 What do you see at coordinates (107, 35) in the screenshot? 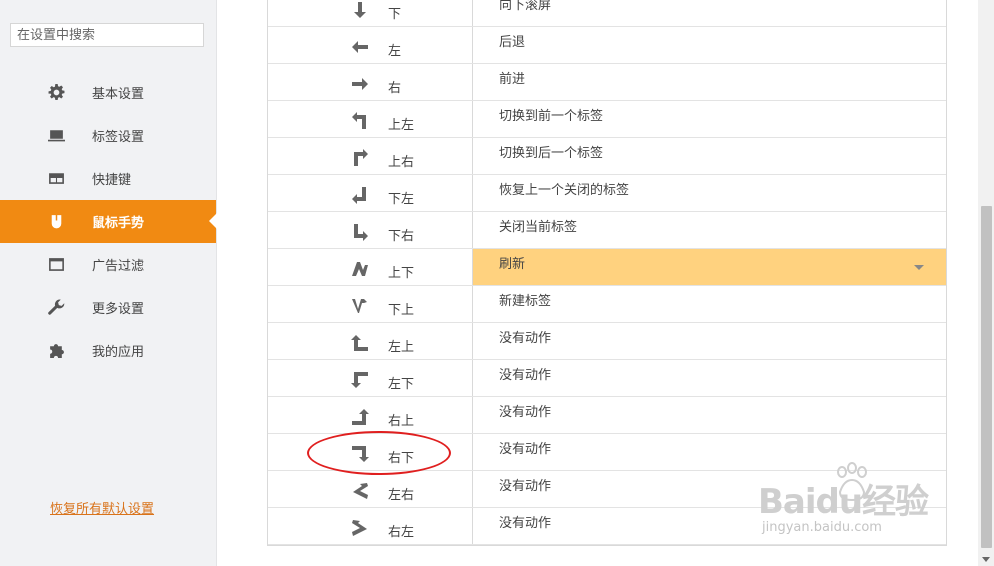
I see `settings-search-input` at bounding box center [107, 35].